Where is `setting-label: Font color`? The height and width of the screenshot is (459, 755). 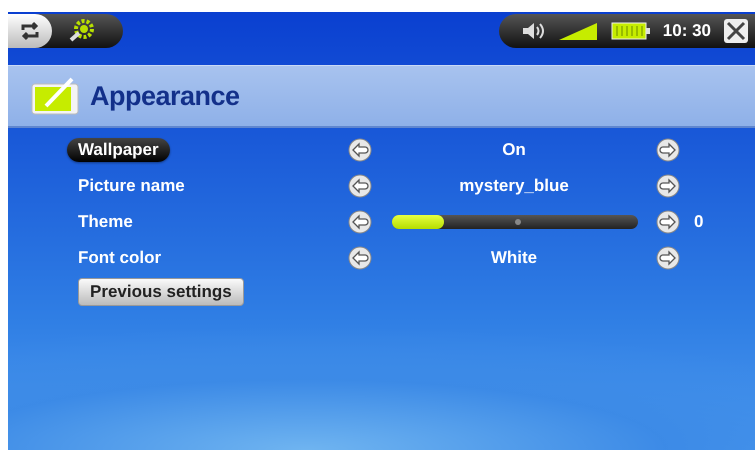 setting-label: Font color is located at coordinates (119, 258).